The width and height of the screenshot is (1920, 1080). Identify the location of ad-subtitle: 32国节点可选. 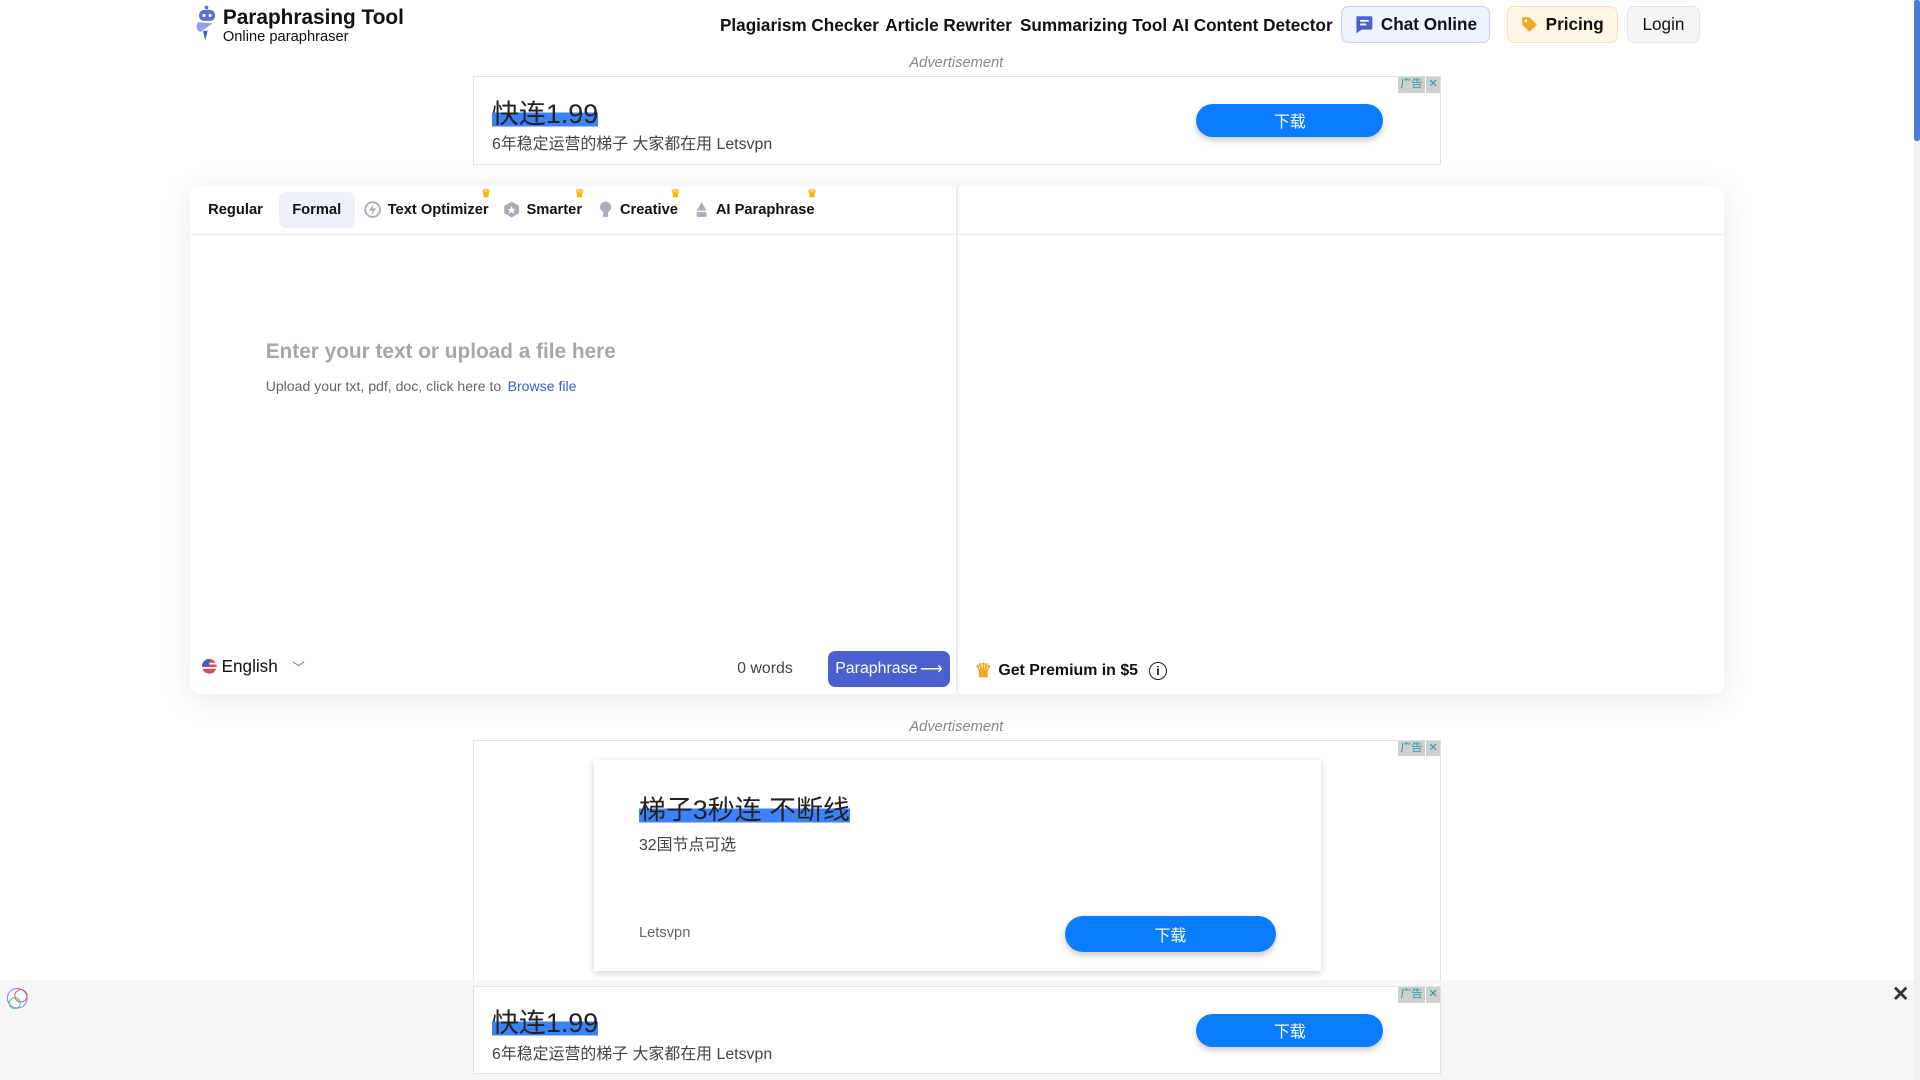
(687, 846).